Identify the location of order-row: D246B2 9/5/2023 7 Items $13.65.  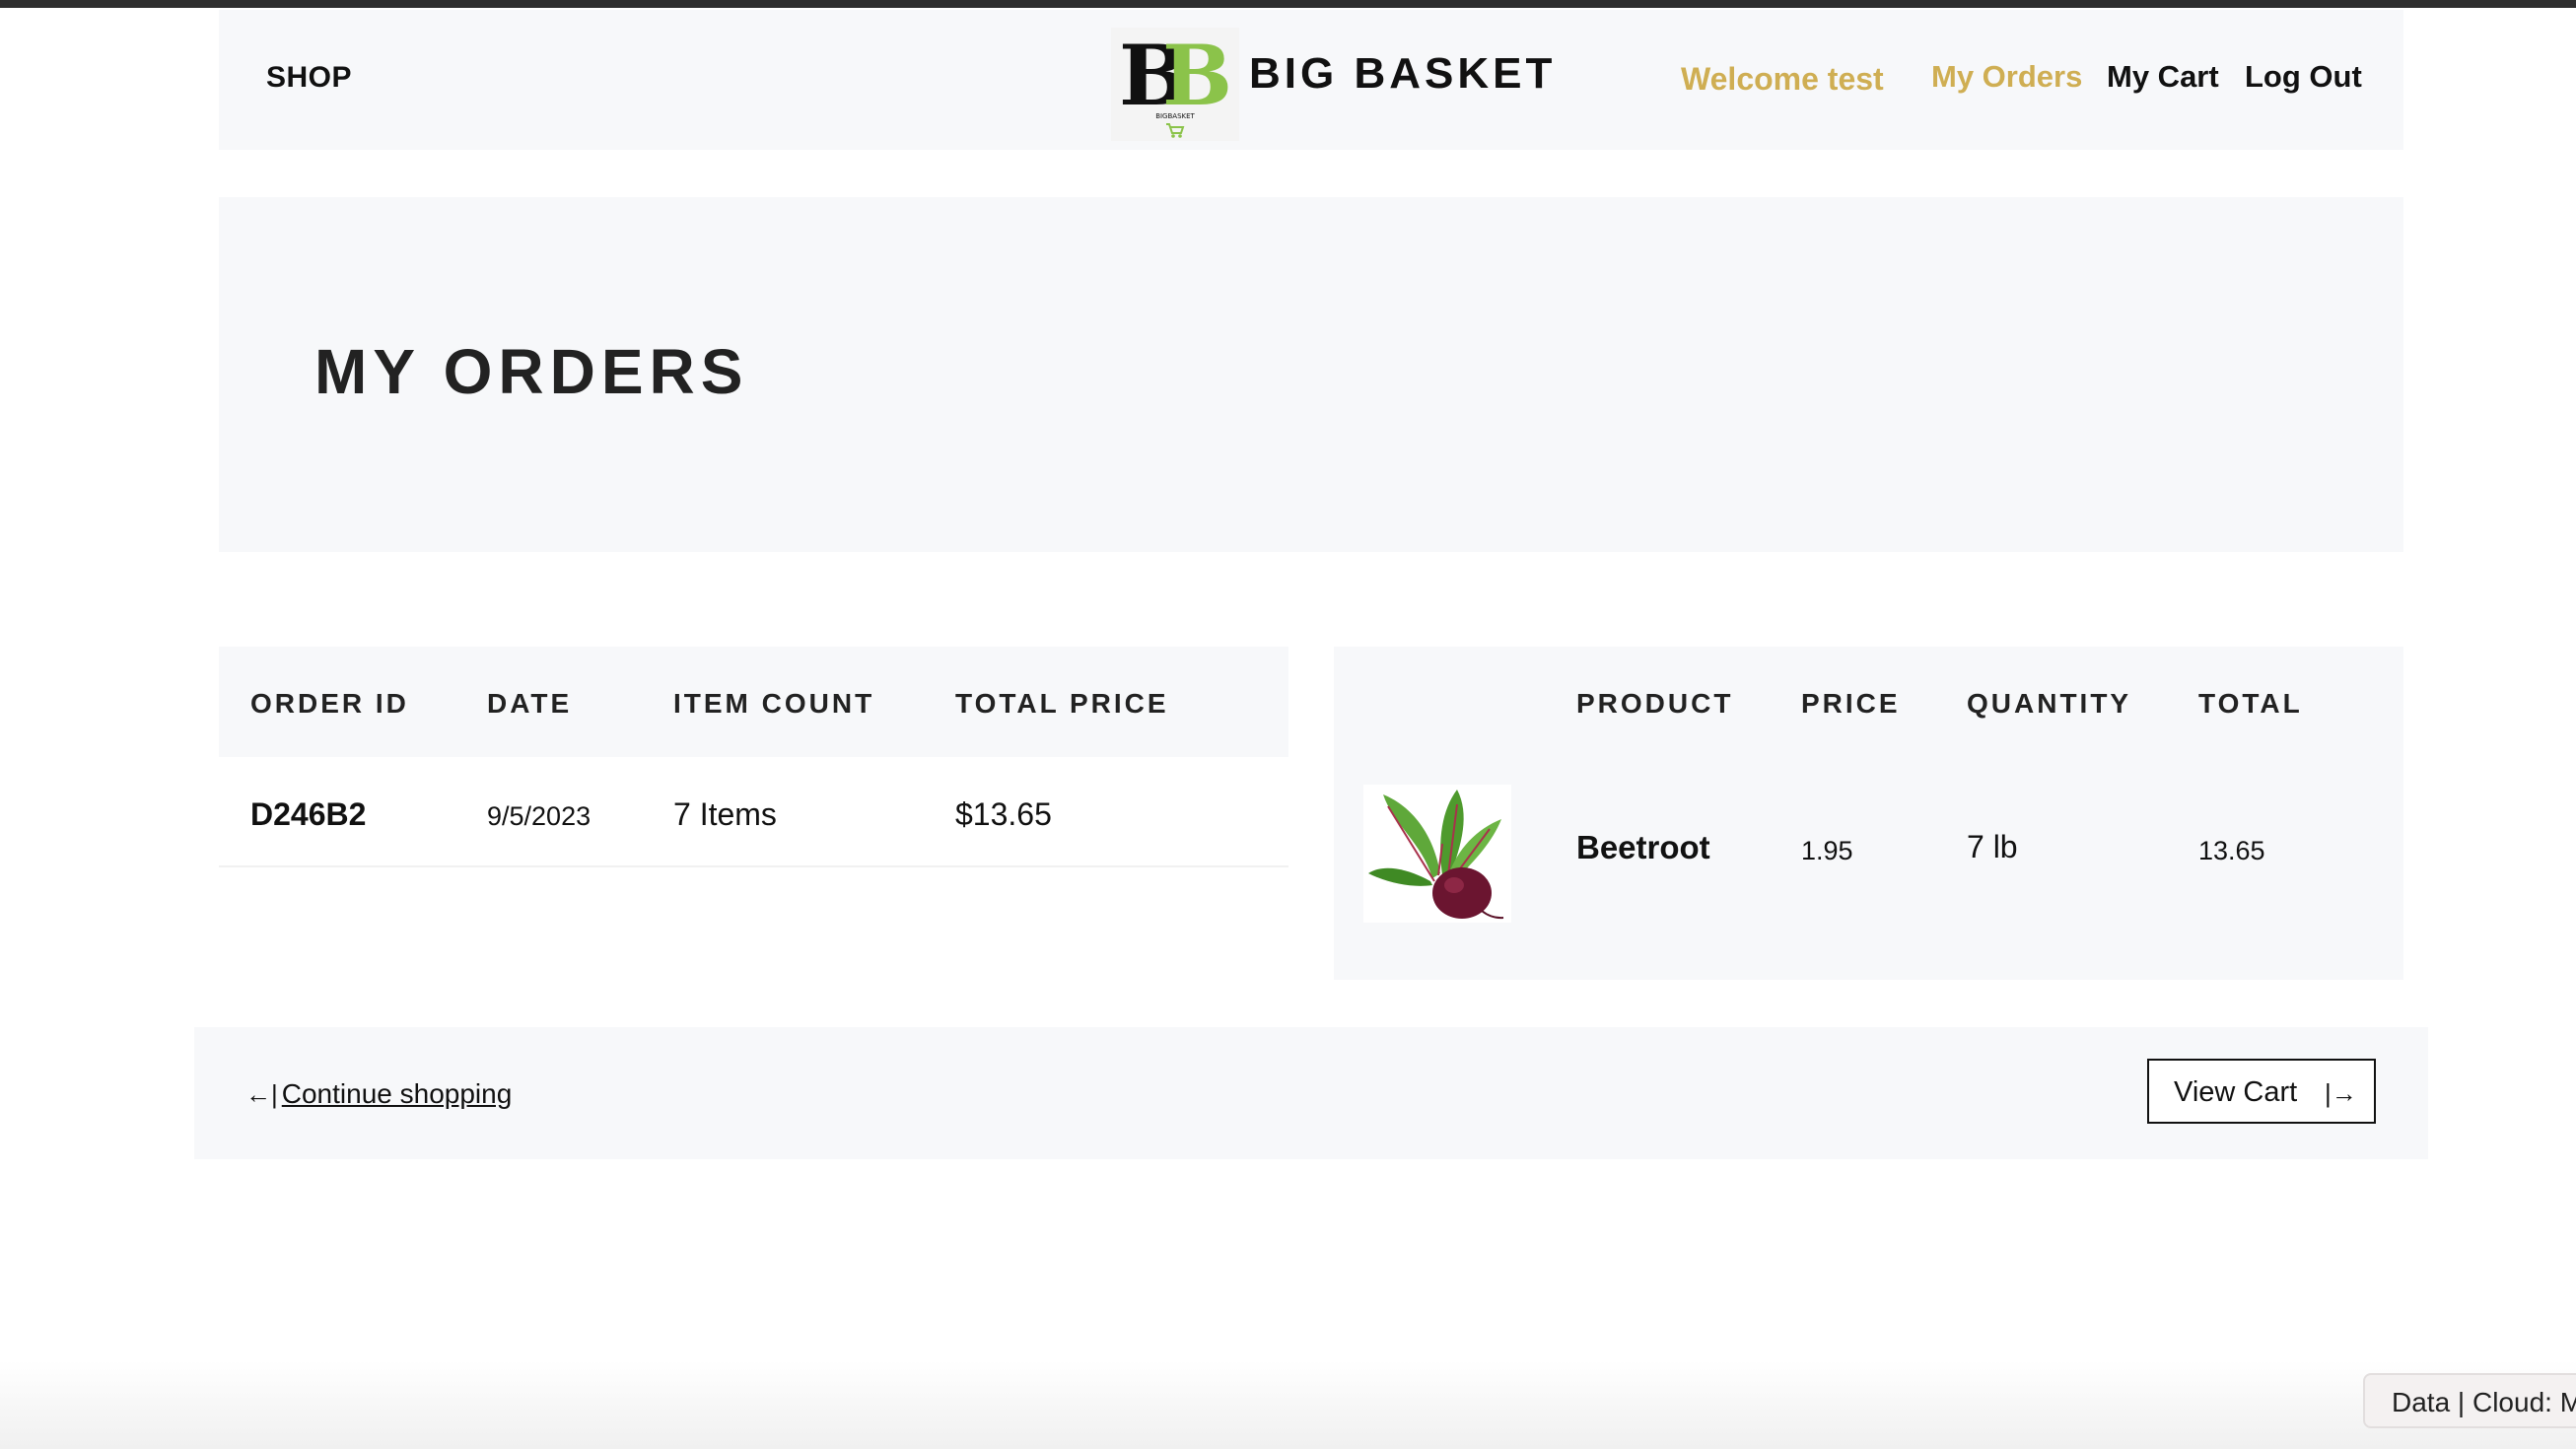
(753, 812).